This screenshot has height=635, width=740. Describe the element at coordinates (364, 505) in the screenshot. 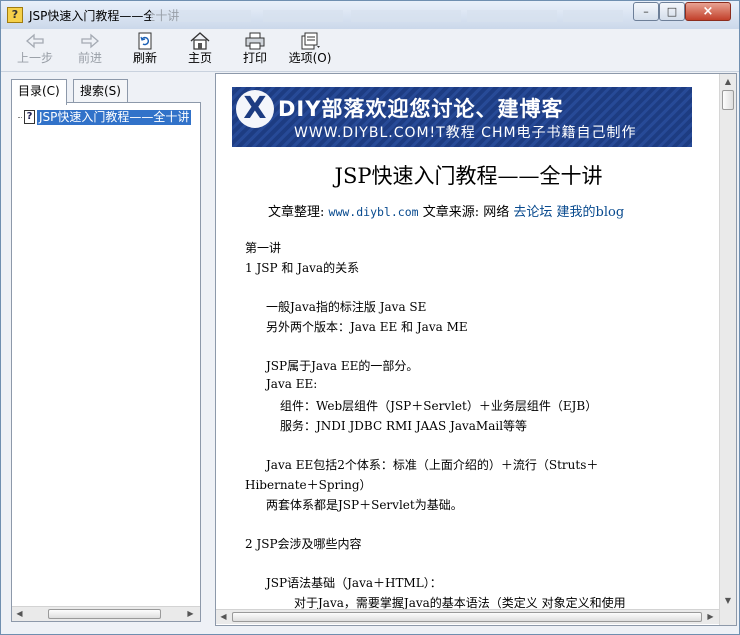

I see `article-line: 两套体系都是JSP＋Servlet为基础。` at that location.